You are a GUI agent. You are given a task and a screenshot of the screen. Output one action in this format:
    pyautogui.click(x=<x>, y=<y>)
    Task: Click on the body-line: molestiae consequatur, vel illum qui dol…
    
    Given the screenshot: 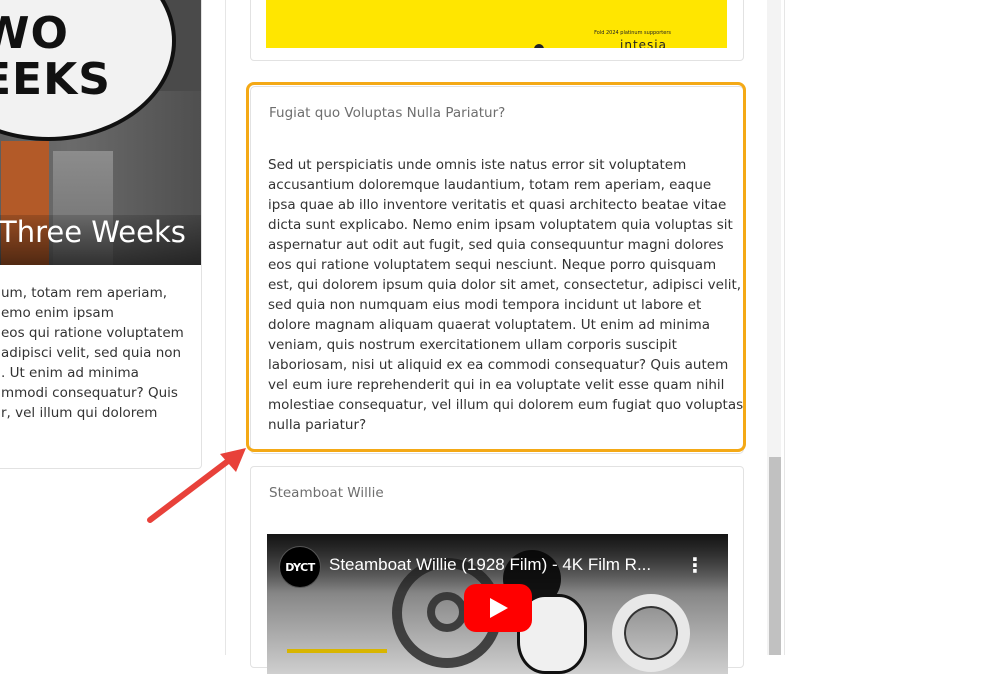 What is the action you would take?
    pyautogui.click(x=506, y=405)
    